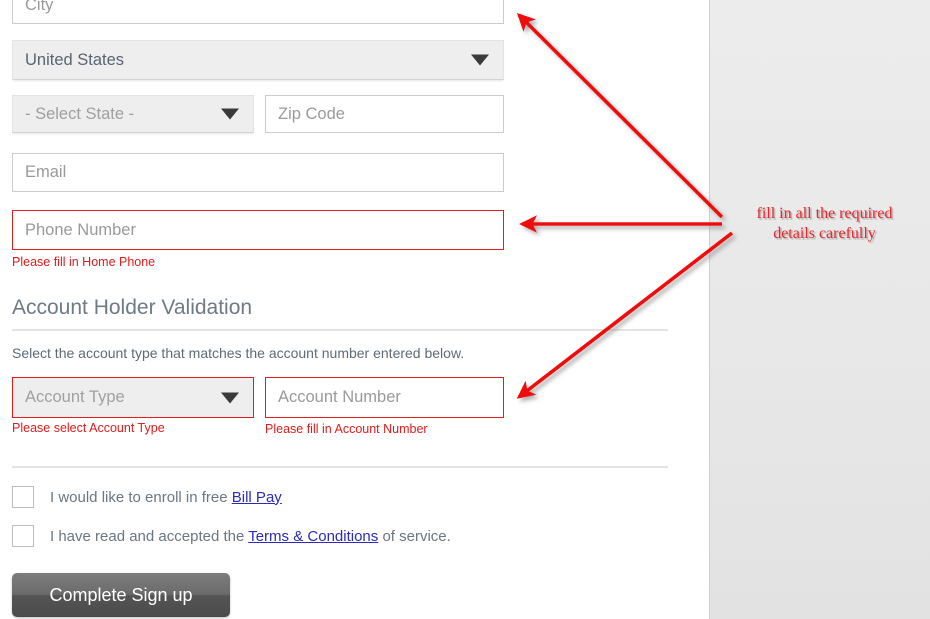 Image resolution: width=930 pixels, height=619 pixels. Describe the element at coordinates (384, 114) in the screenshot. I see `zip-code-input` at that location.